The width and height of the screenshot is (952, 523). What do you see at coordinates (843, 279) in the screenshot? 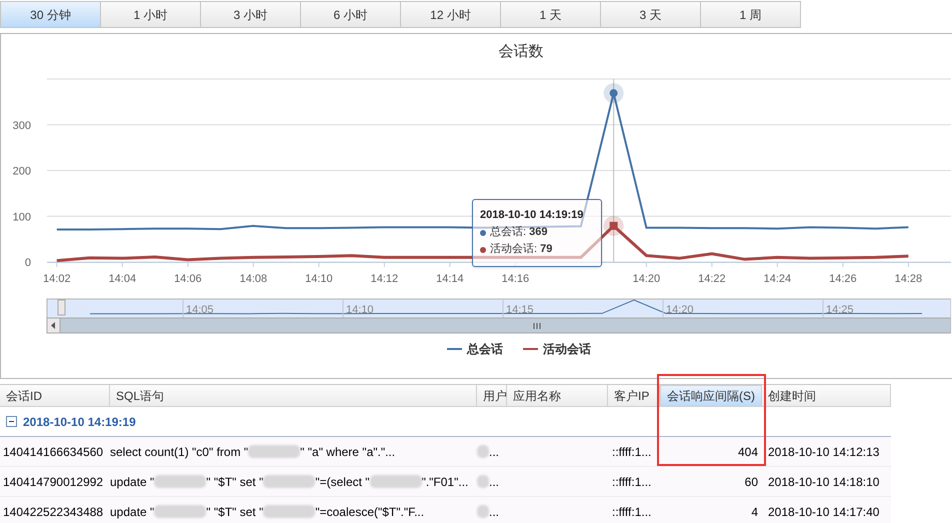
I see `x-axis-label: 14:26` at bounding box center [843, 279].